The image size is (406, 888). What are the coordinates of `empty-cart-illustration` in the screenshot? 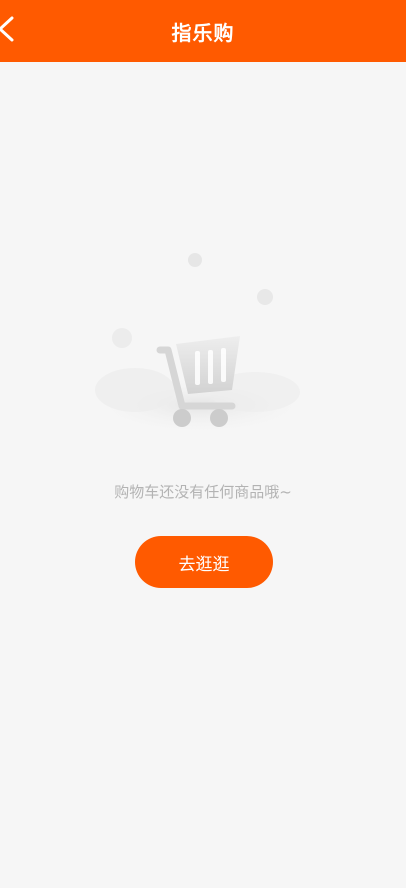 It's located at (200, 344).